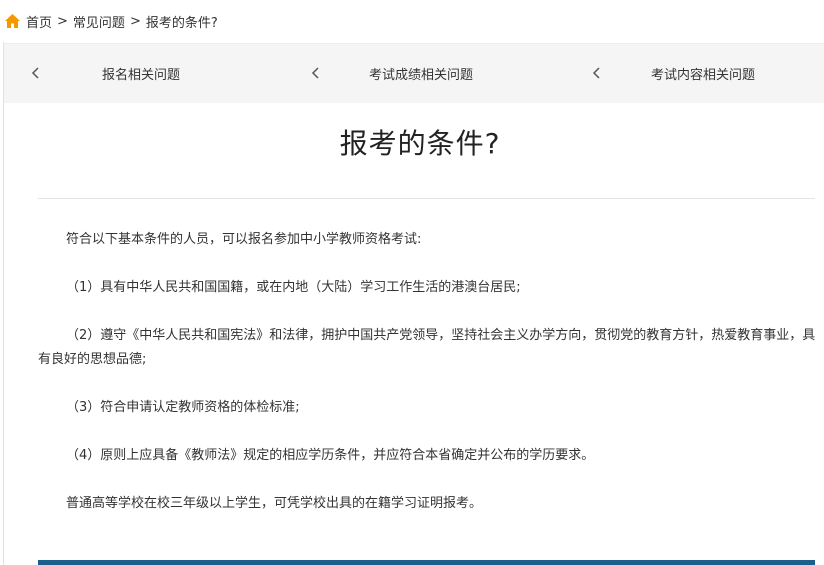  Describe the element at coordinates (412, 21) in the screenshot. I see `breadcrumb: 首页 > 常见问题 > 报考的条件?` at that location.